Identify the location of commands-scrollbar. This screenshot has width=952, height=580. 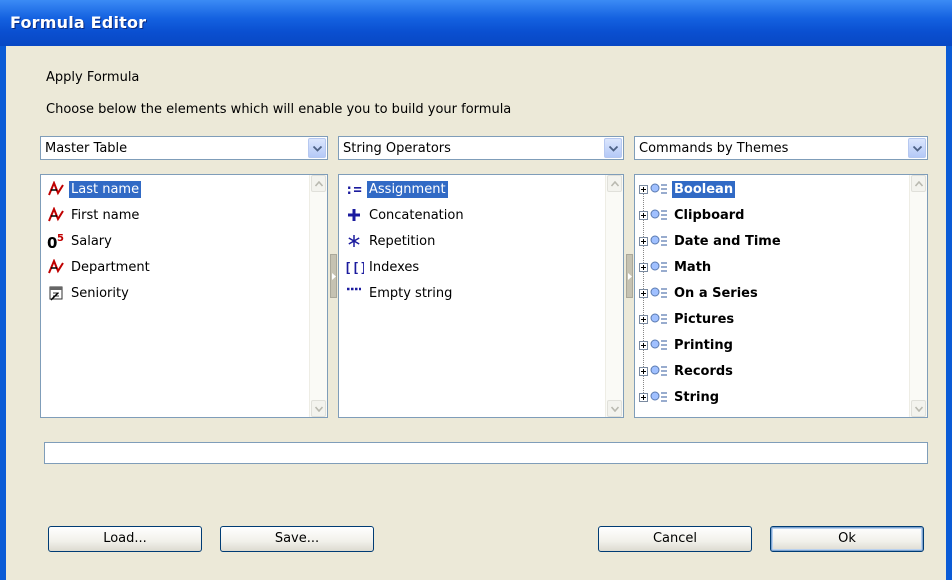
(918, 296).